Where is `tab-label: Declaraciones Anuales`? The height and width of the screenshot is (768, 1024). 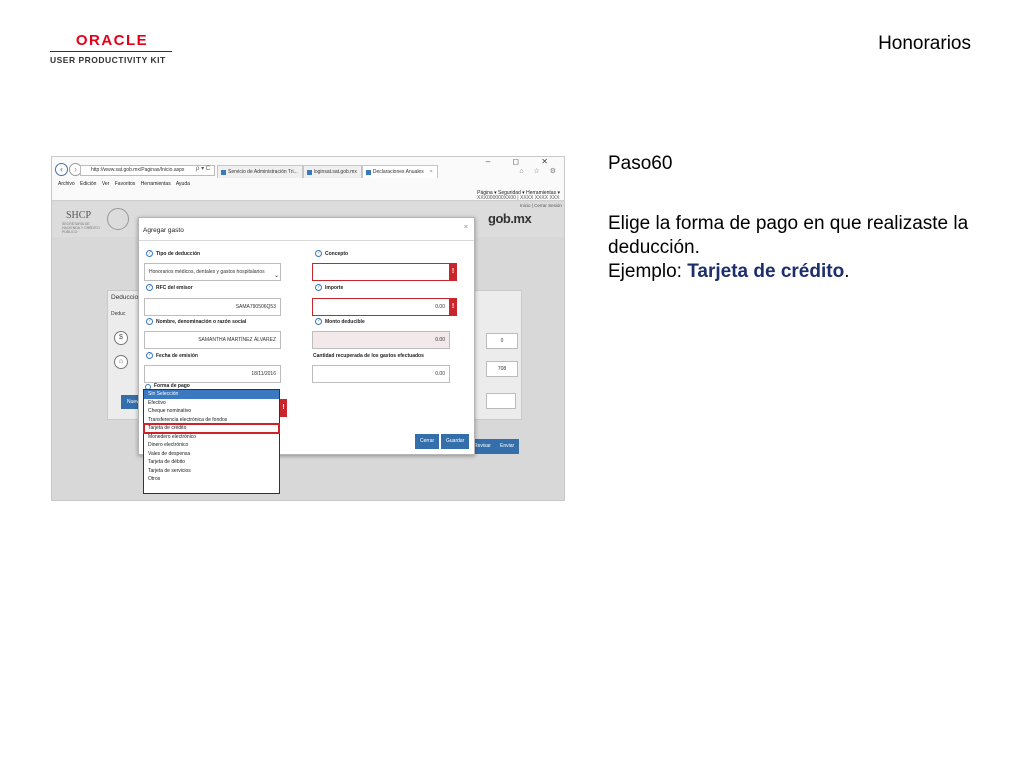
tab-label: Declaraciones Anuales is located at coordinates (398, 172).